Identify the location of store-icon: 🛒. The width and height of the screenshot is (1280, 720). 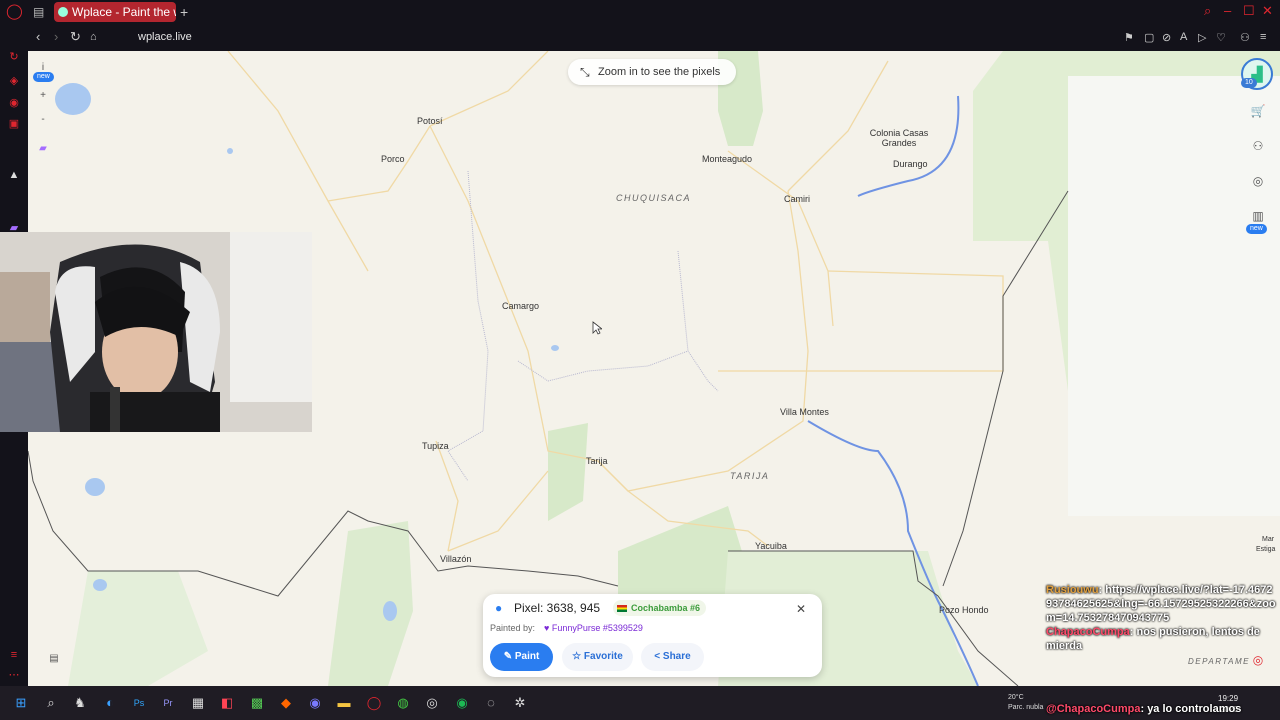
(1258, 111).